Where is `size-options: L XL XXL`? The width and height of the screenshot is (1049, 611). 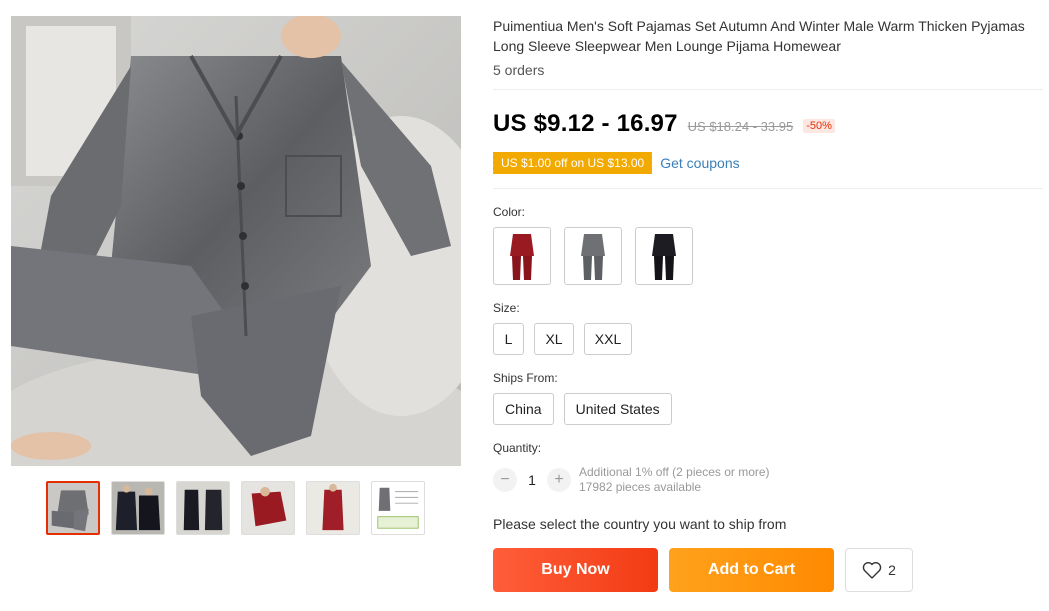 size-options: L XL XXL is located at coordinates (768, 339).